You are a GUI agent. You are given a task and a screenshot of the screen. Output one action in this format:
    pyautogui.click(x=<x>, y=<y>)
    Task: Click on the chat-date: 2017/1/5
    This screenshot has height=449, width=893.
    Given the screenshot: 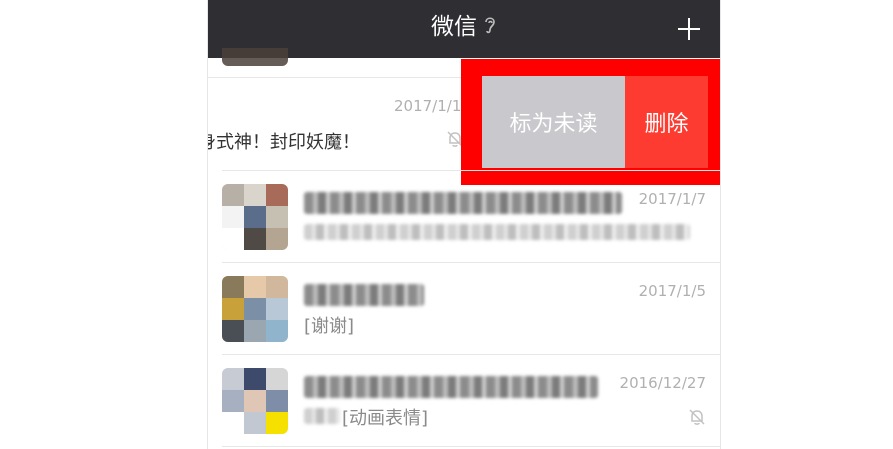 What is the action you would take?
    pyautogui.click(x=672, y=291)
    